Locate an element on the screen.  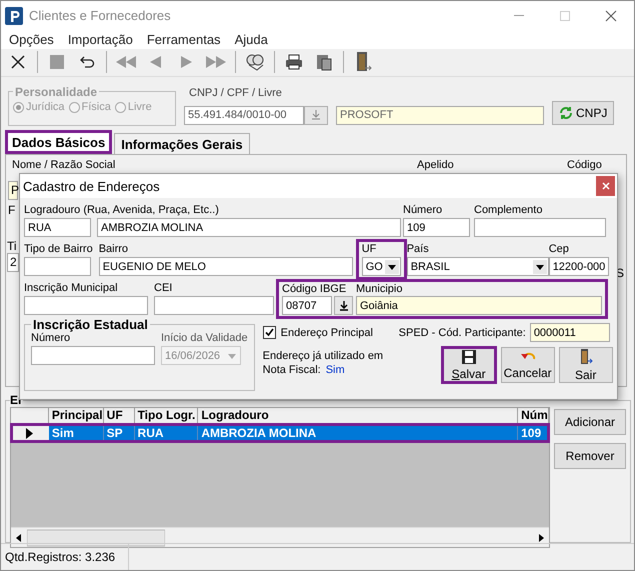
exit-button: Sair is located at coordinates (585, 365).